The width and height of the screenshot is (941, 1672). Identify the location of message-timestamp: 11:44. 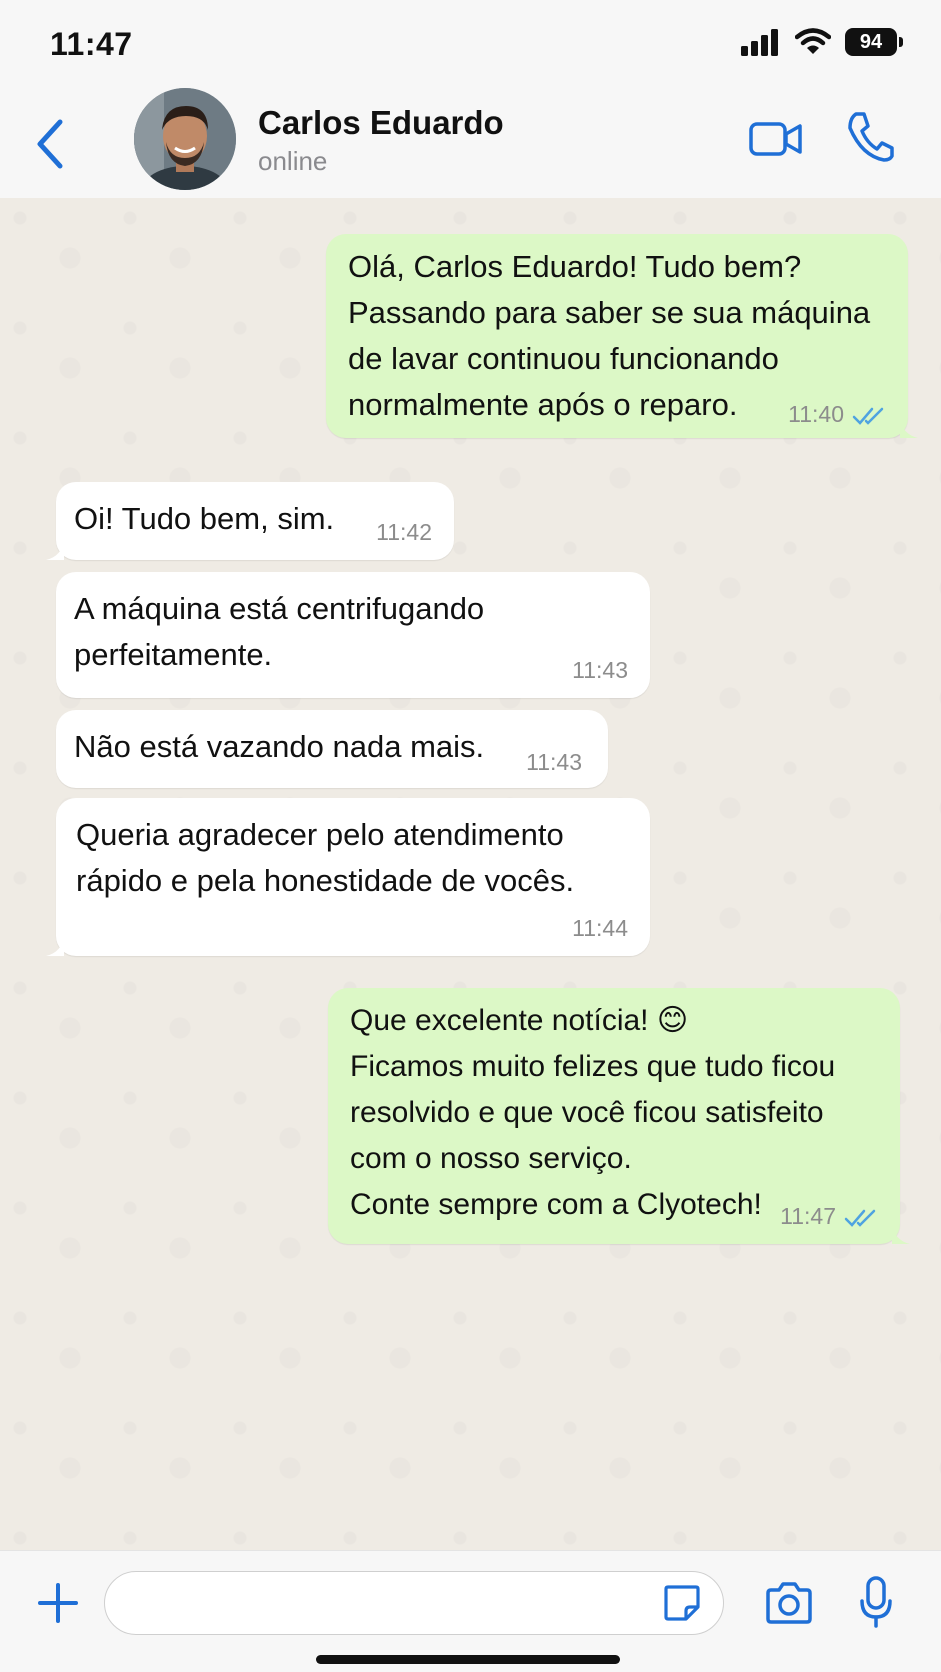
(600, 928).